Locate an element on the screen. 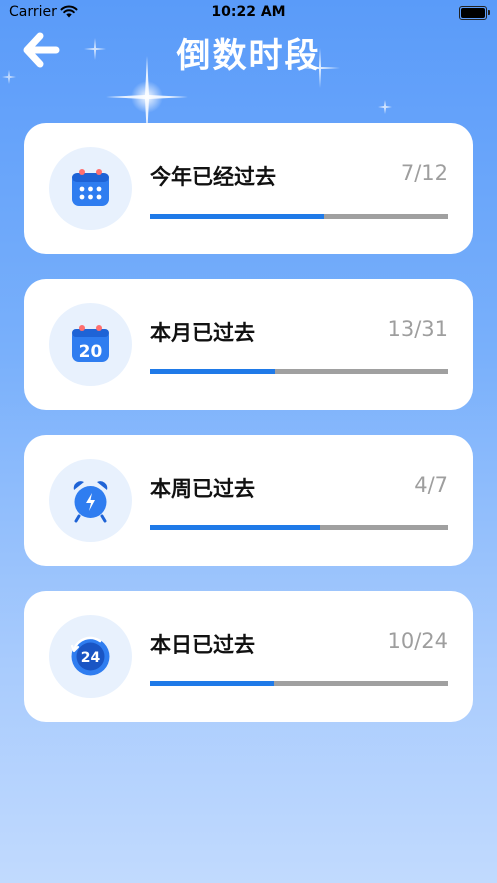 This screenshot has width=497, height=883. card-label: 本周已过去 is located at coordinates (202, 489).